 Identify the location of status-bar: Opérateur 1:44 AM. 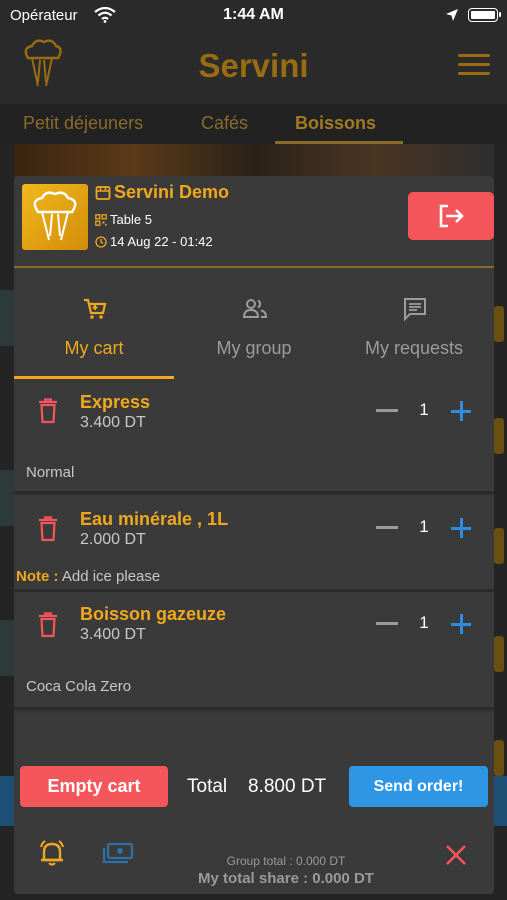
(253, 16).